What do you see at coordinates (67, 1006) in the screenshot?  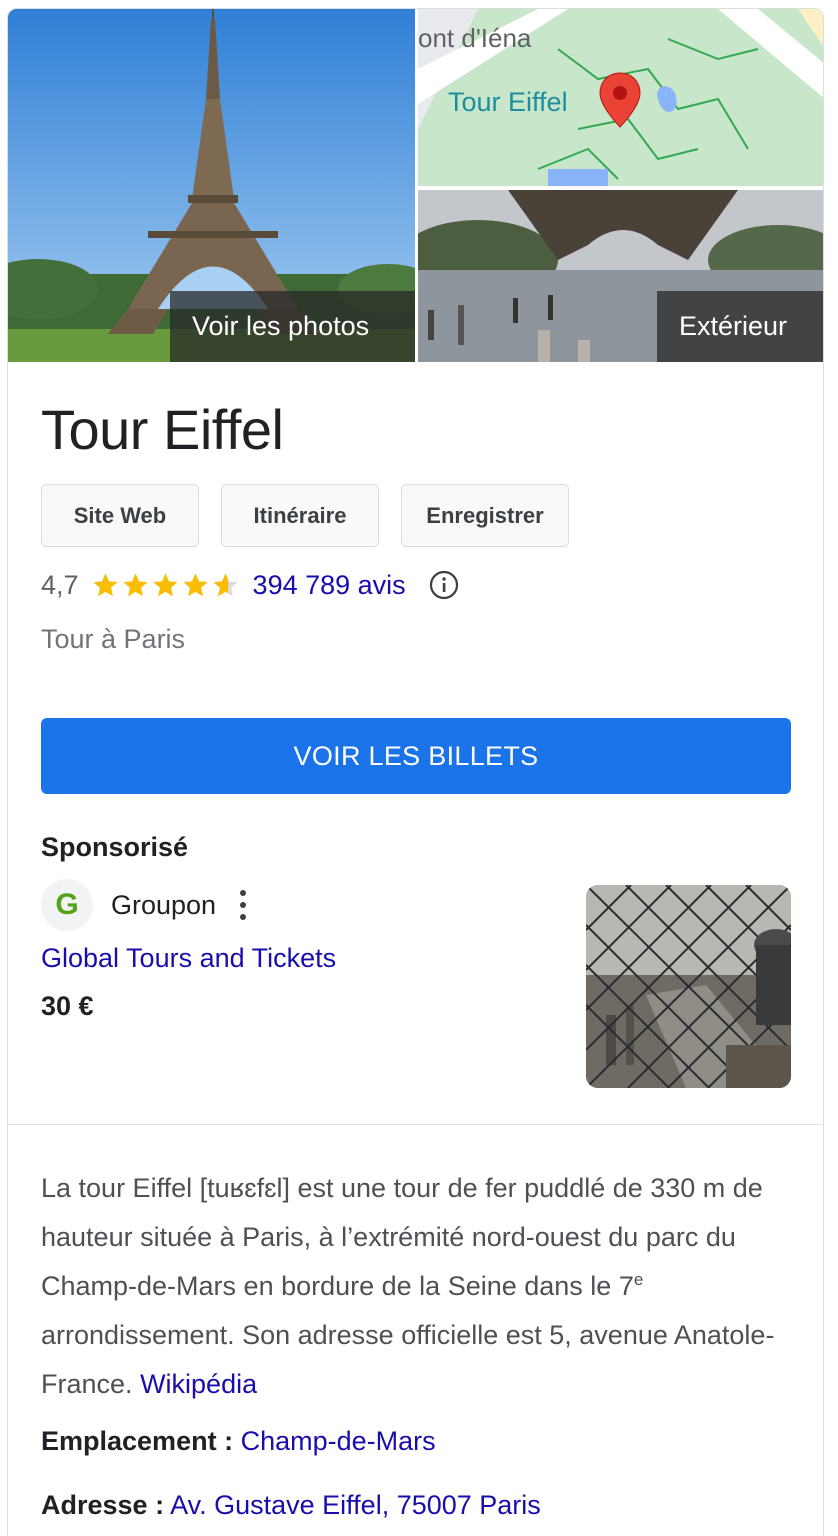 I see `offer-price: 30 €` at bounding box center [67, 1006].